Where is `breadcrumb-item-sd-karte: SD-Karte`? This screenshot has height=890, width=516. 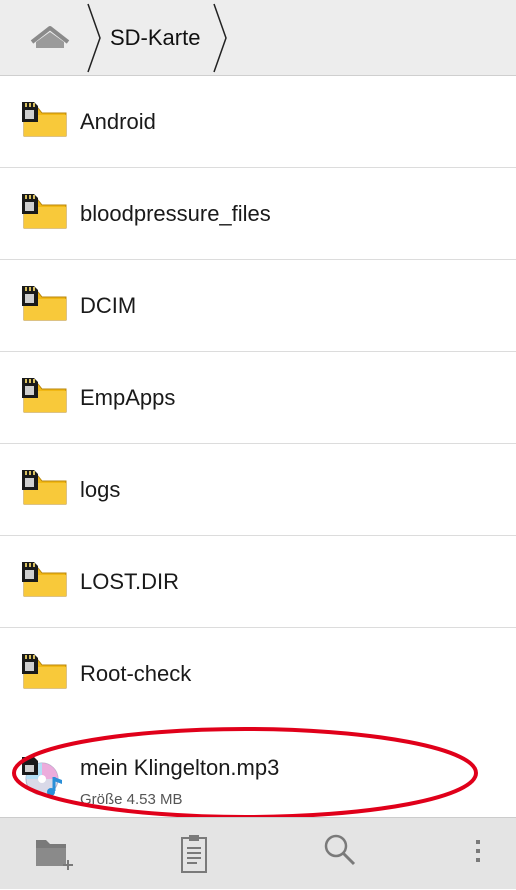 breadcrumb-item-sd-karte: SD-Karte is located at coordinates (155, 38).